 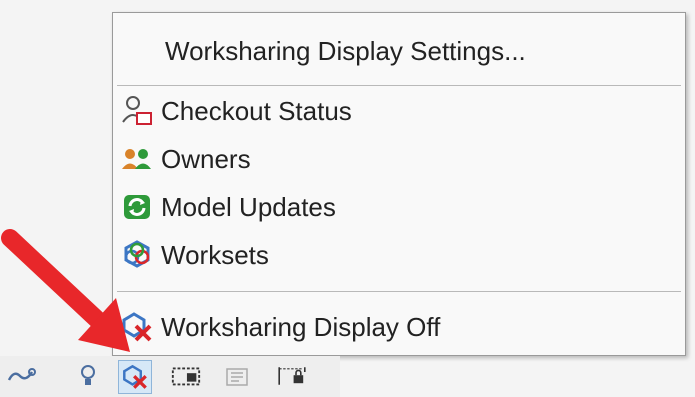 I want to click on menu-item-worksharing-display-off: Worksharing Display Off, so click(x=399, y=327).